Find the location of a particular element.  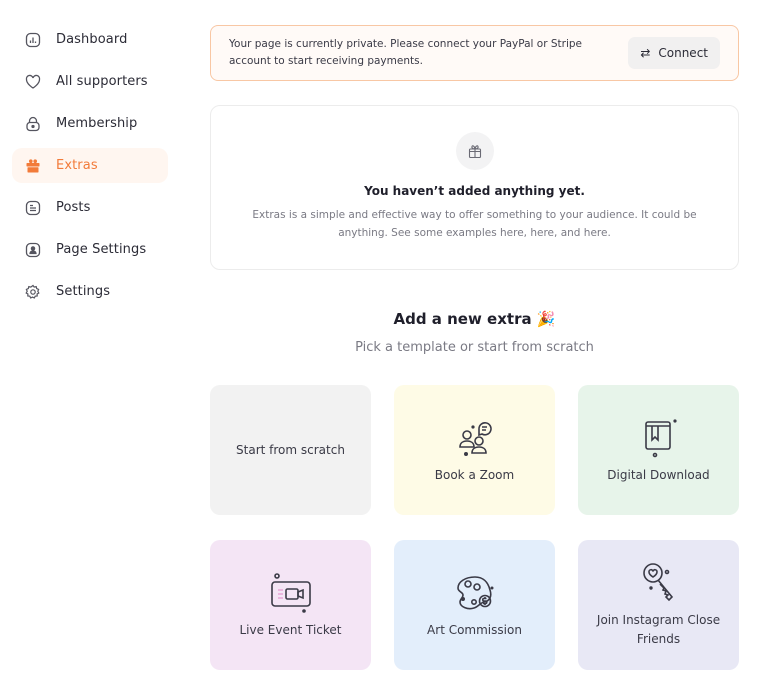

sidebar-item-page-settings: Page Settings is located at coordinates (90, 249).